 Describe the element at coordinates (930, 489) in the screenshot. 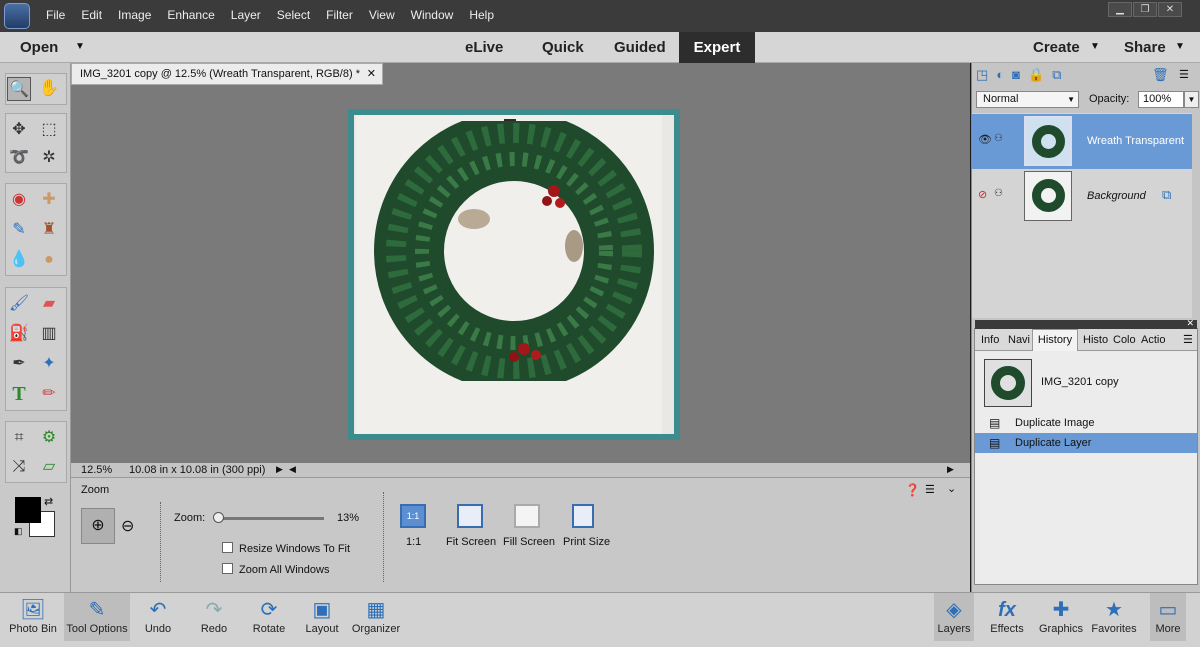

I see `options-menu-icon: ☰` at that location.